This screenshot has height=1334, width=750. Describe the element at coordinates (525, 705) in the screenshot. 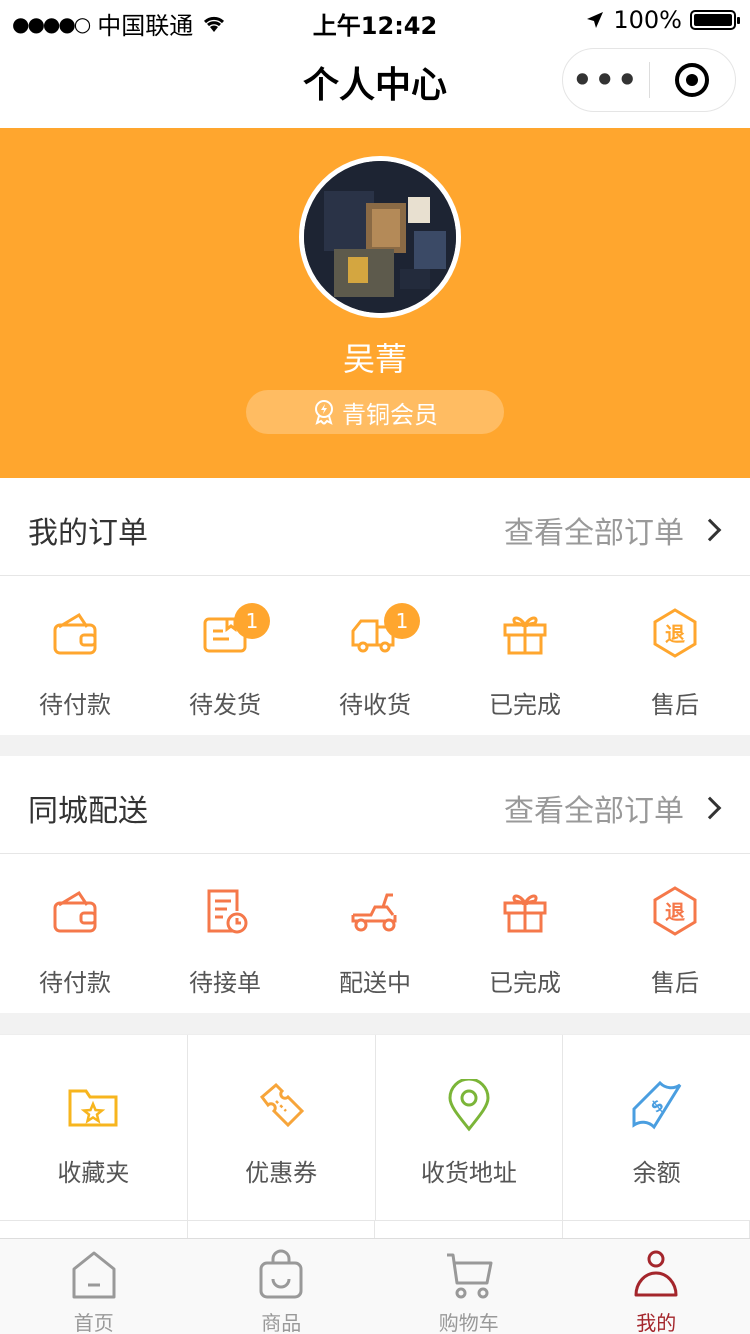

I see `order-status-label: 已完成` at that location.